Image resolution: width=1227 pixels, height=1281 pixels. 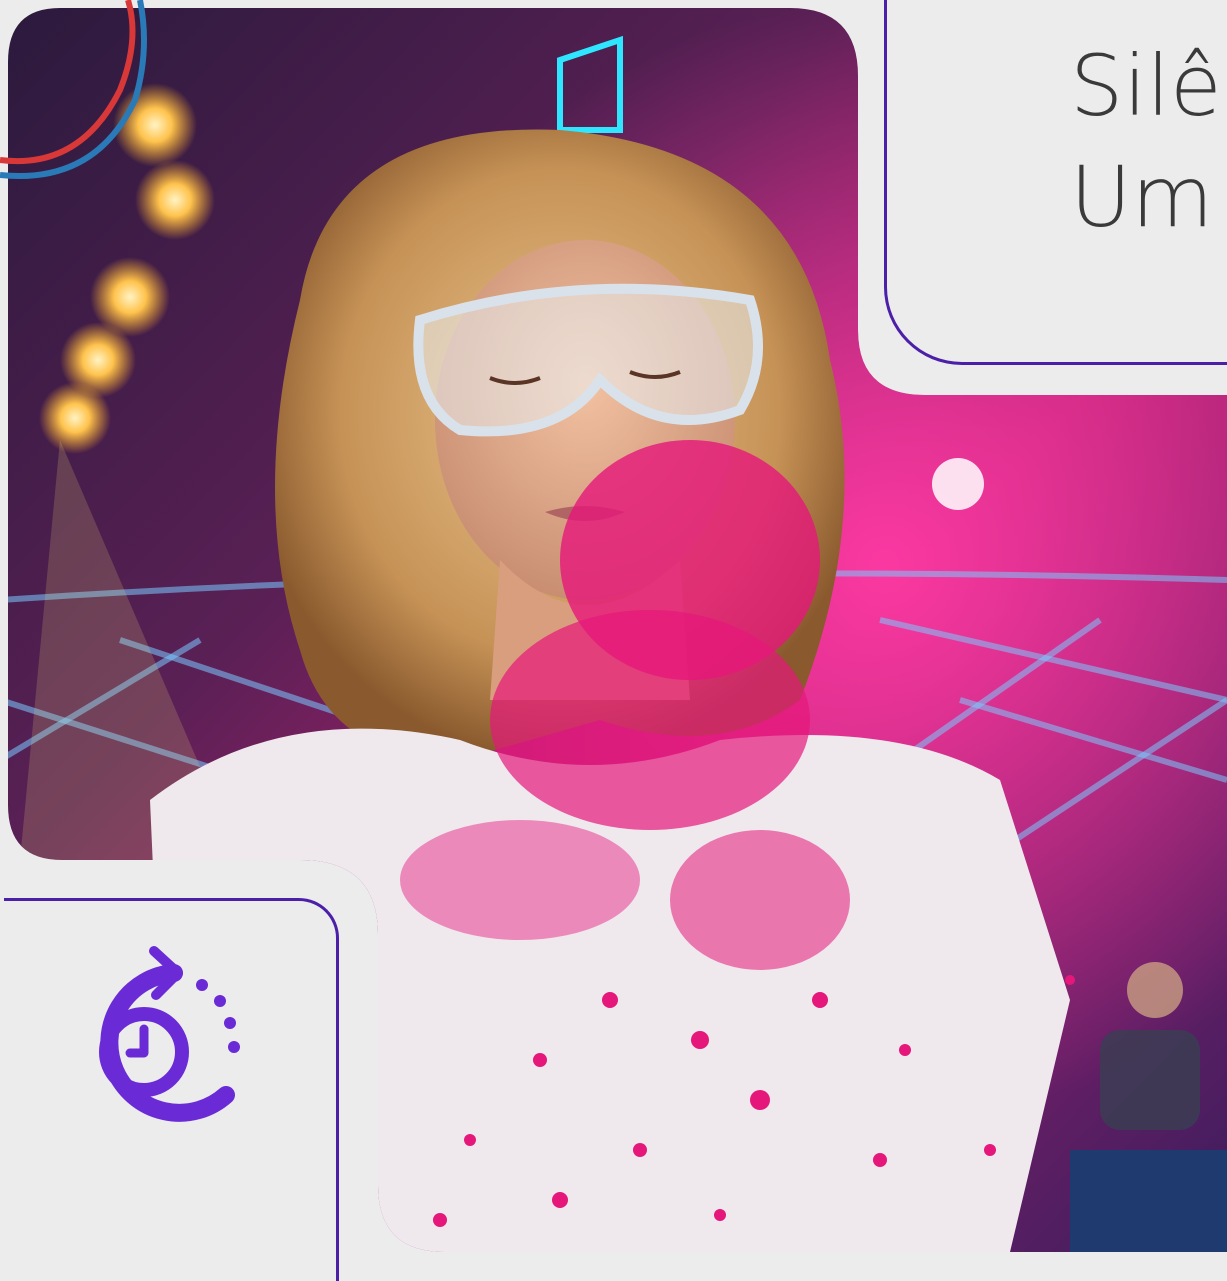 What do you see at coordinates (1146, 86) in the screenshot?
I see `title-line-1: Silê` at bounding box center [1146, 86].